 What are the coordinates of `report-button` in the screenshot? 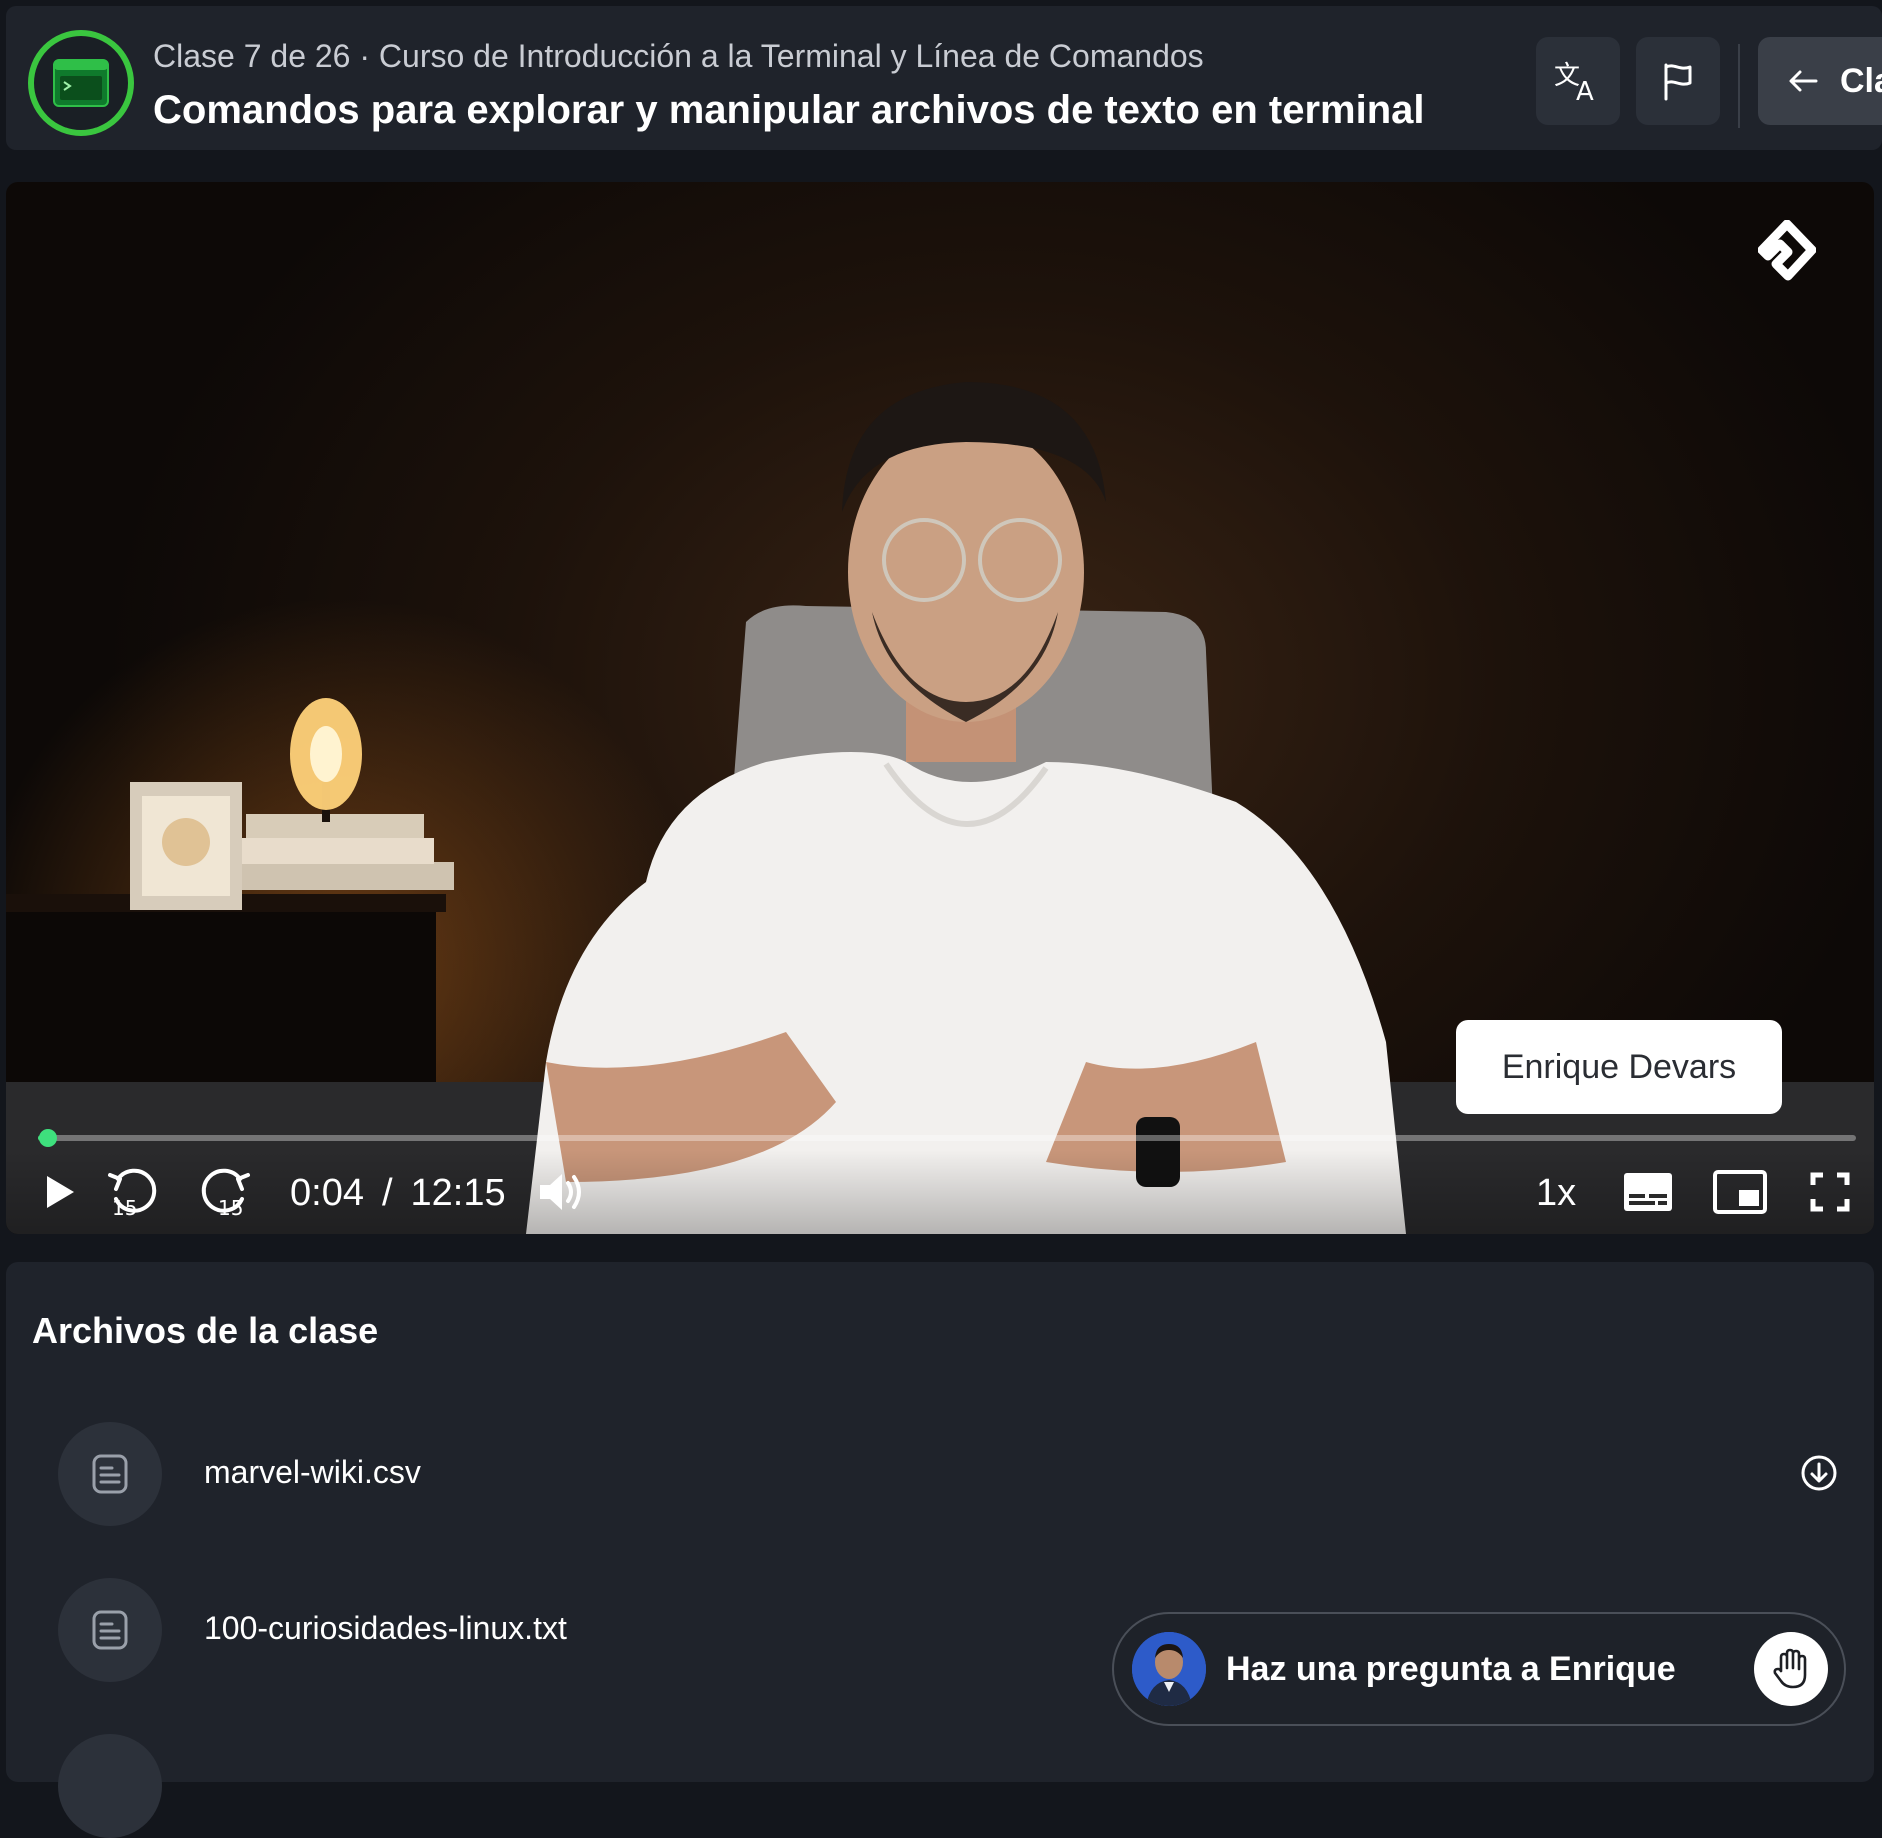 It's located at (1678, 81).